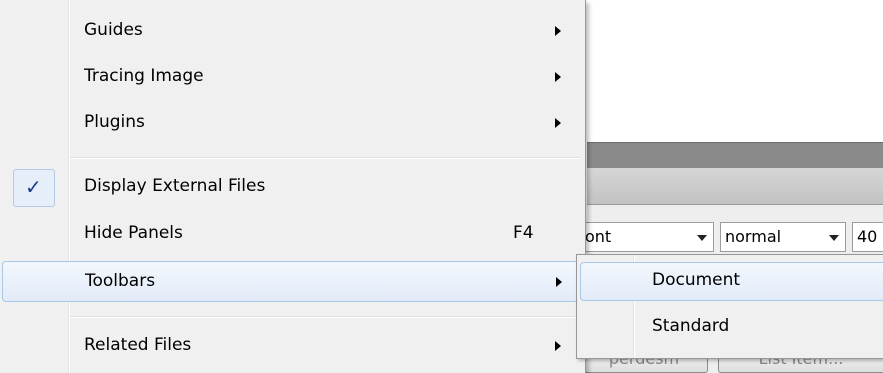 The width and height of the screenshot is (883, 373). I want to click on menu-item-guides: Guides, so click(292, 31).